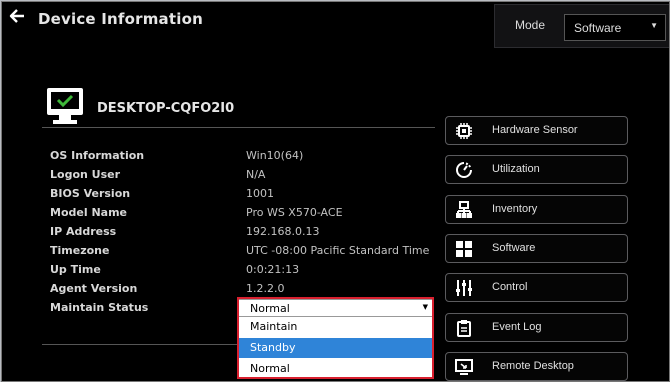  Describe the element at coordinates (338, 250) in the screenshot. I see `info-value: UTC -08:00 Pacific Standard Time` at that location.